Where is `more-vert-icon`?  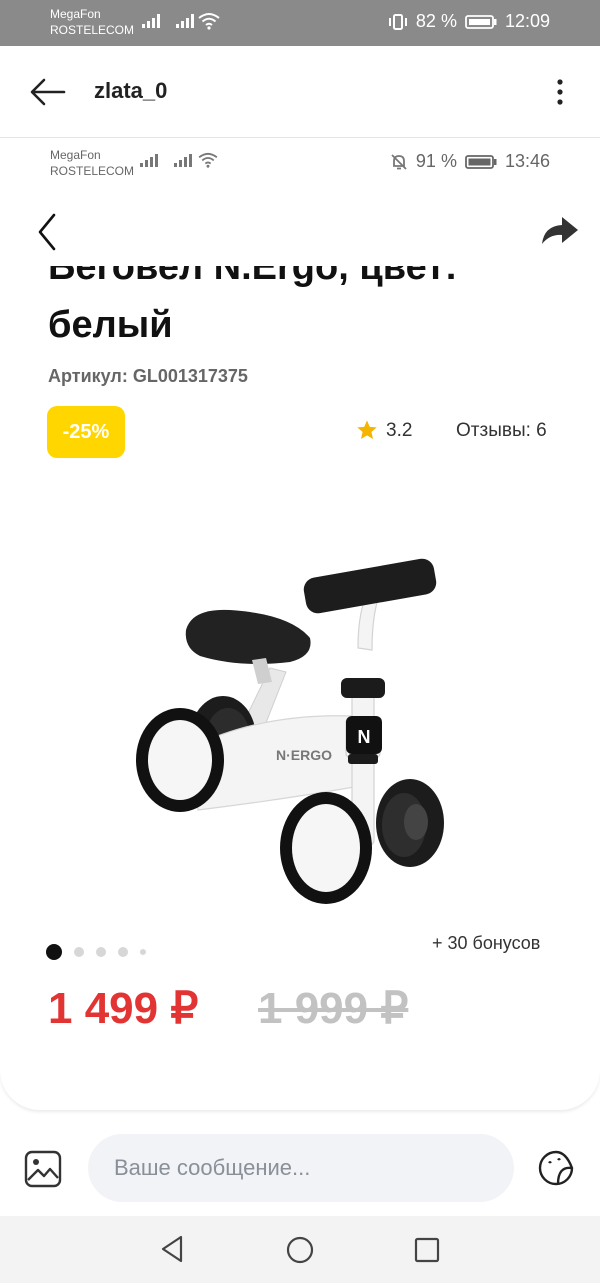 more-vert-icon is located at coordinates (560, 92).